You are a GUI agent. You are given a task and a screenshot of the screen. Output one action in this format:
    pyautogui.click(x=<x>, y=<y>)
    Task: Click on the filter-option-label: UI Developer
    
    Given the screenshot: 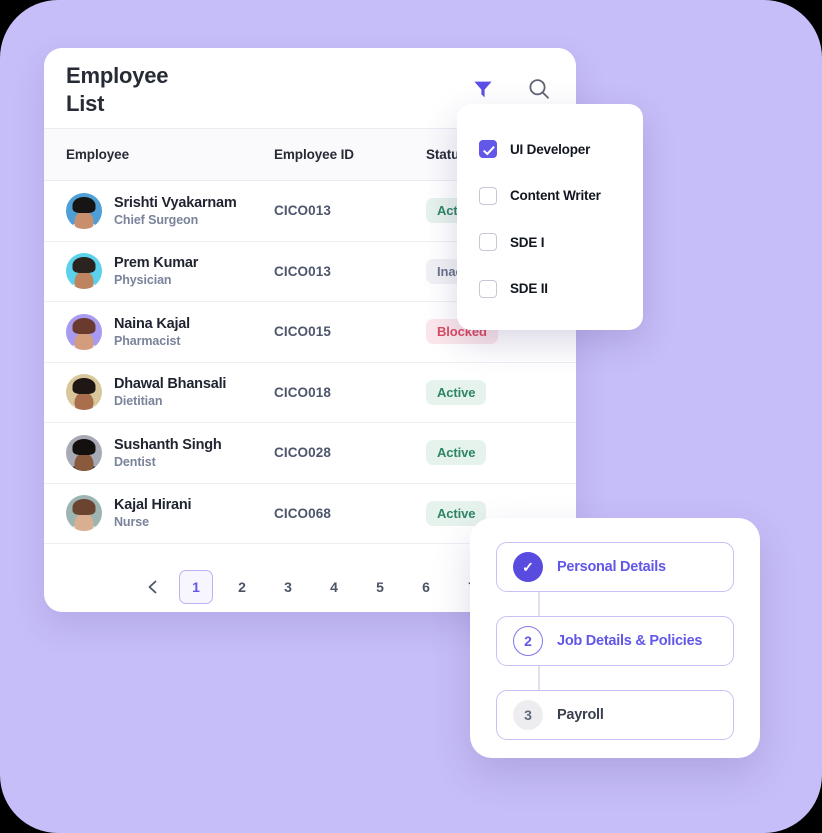 What is the action you would take?
    pyautogui.click(x=550, y=149)
    